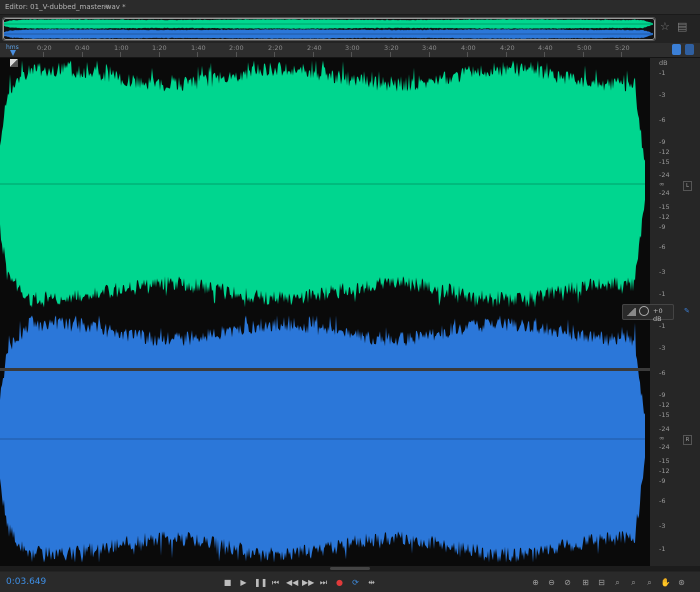 This screenshot has height=592, width=700. What do you see at coordinates (308, 582) in the screenshot?
I see `fast-forward-button: ▶▶` at bounding box center [308, 582].